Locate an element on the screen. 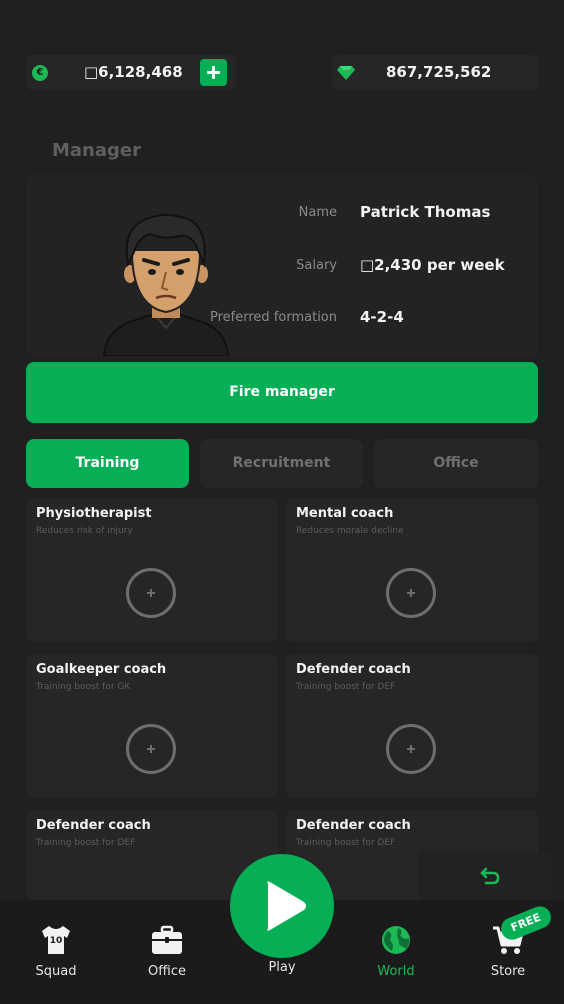 This screenshot has height=1004, width=564. staff-desc: Reduces risk of injury is located at coordinates (84, 531).